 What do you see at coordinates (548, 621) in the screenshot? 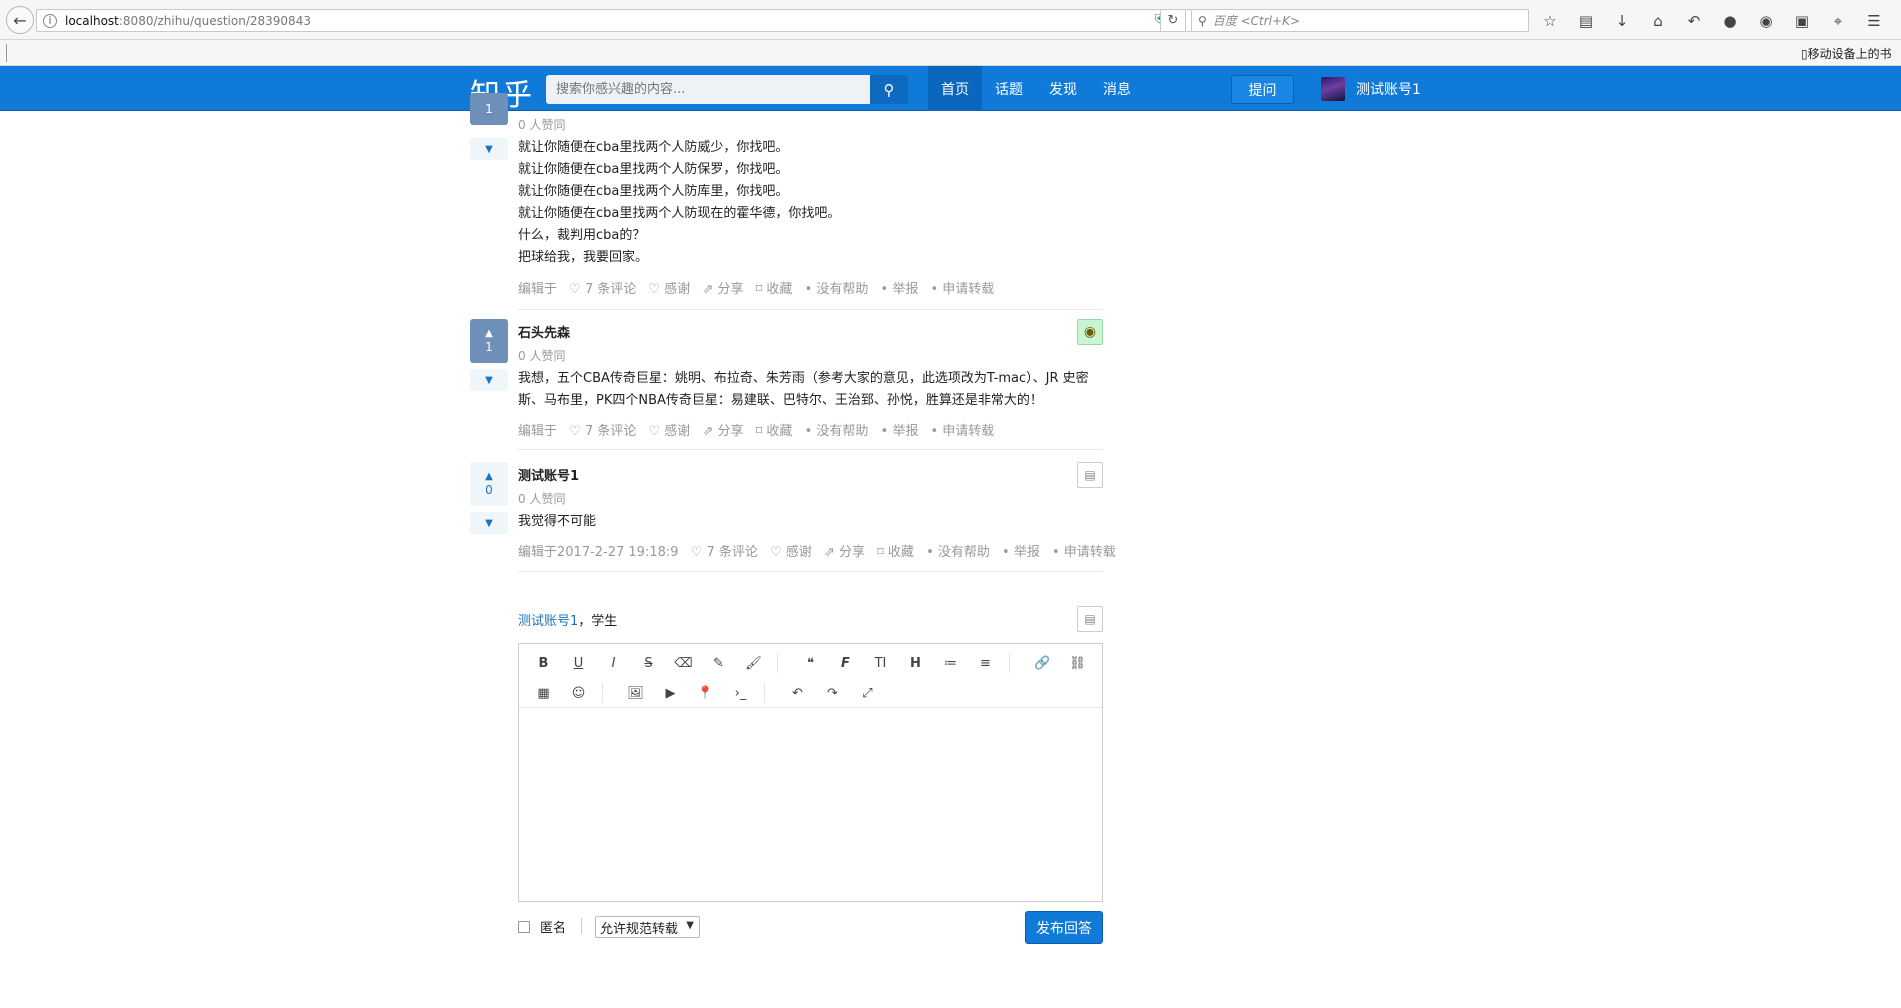
I see `editor-user-name: 测试账号1` at bounding box center [548, 621].